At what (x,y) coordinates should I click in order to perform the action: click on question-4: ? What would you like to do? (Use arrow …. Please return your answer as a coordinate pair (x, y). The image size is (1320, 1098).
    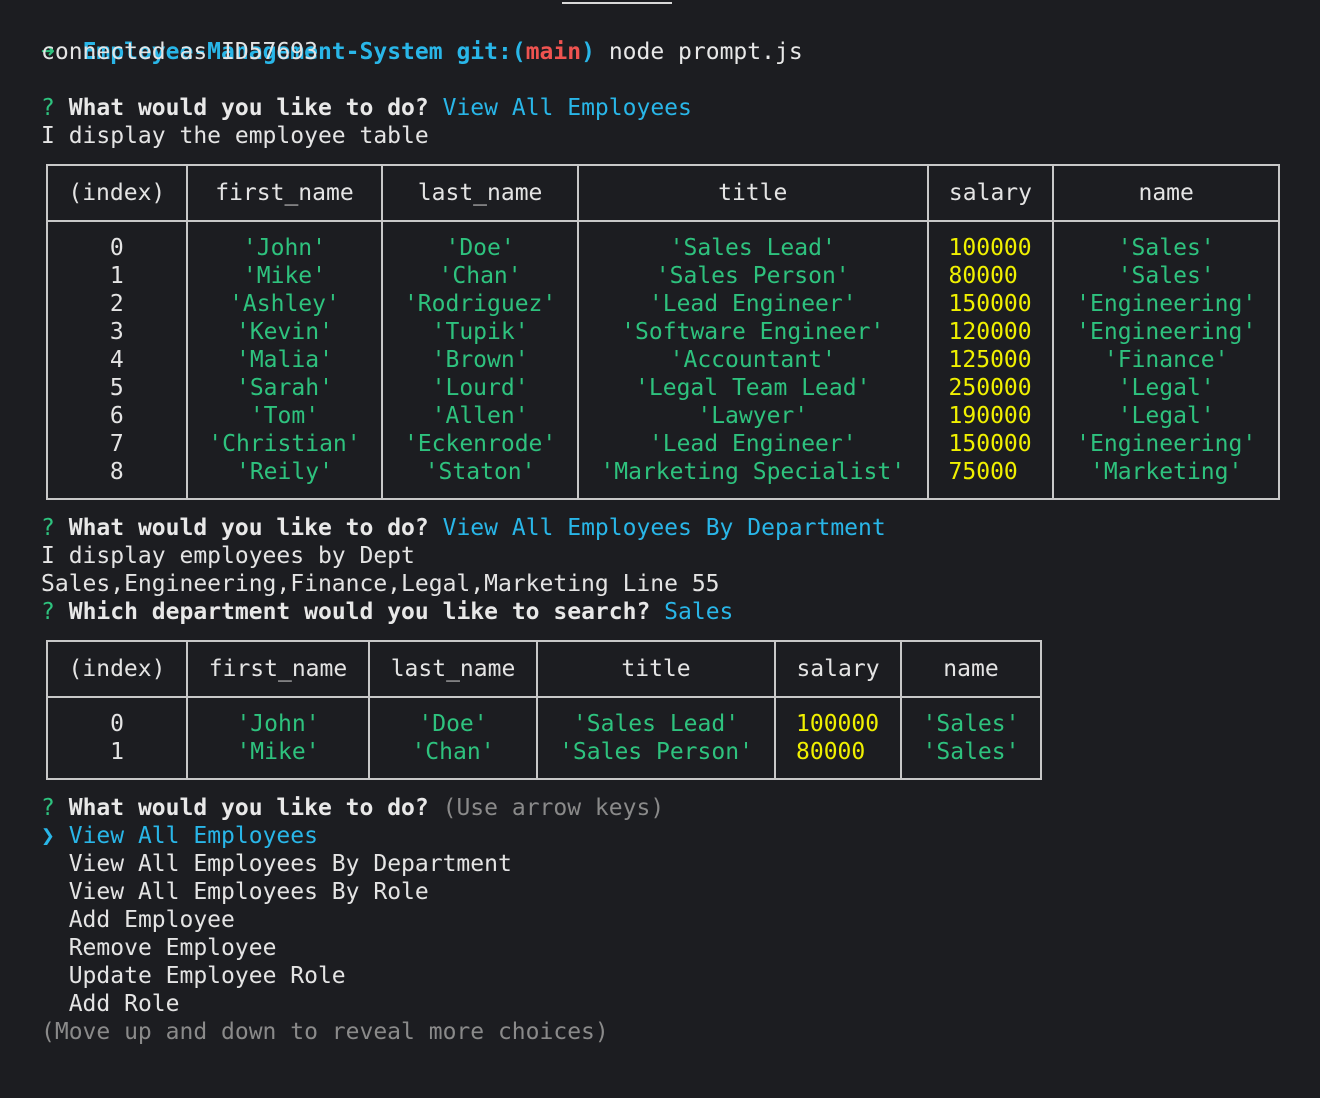
    Looking at the image, I should click on (352, 808).